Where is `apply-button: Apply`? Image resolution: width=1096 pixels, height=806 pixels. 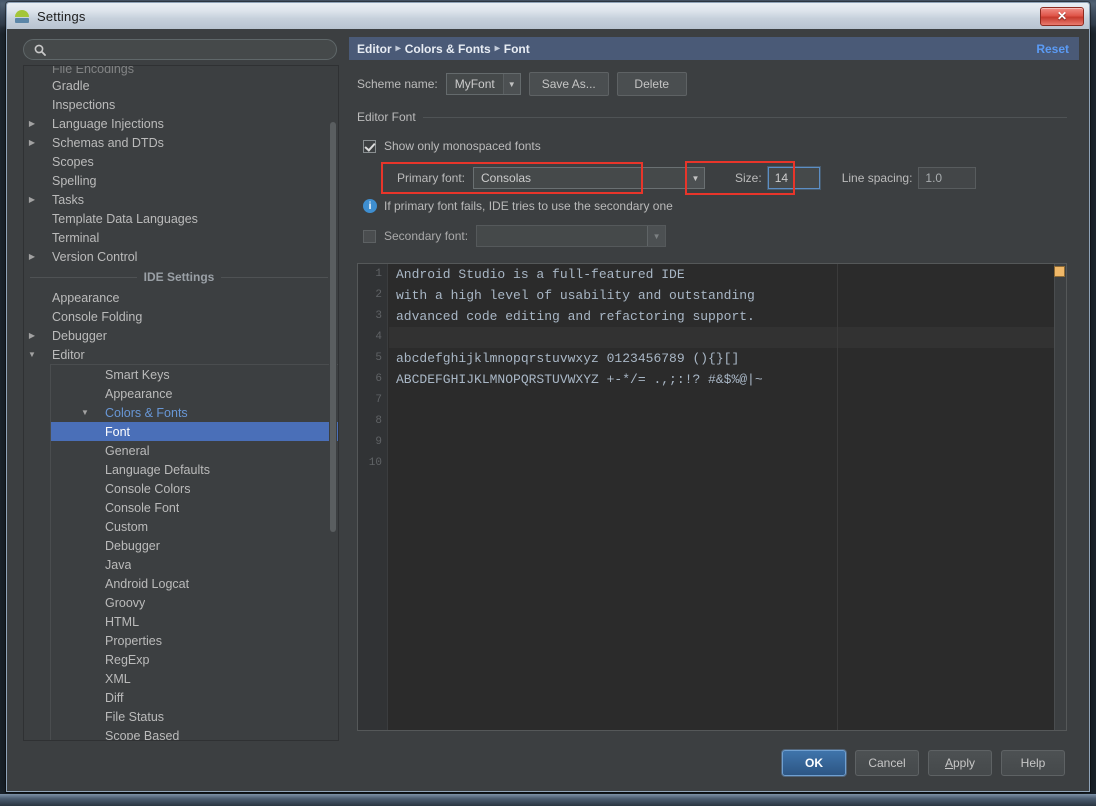 apply-button: Apply is located at coordinates (960, 763).